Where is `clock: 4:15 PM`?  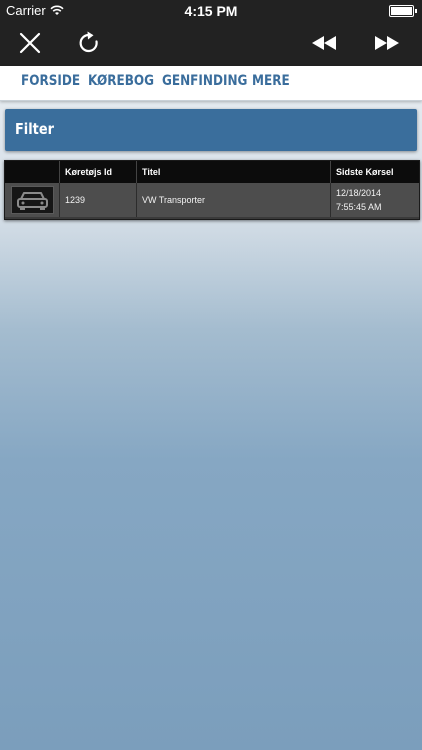
clock: 4:15 PM is located at coordinates (211, 11).